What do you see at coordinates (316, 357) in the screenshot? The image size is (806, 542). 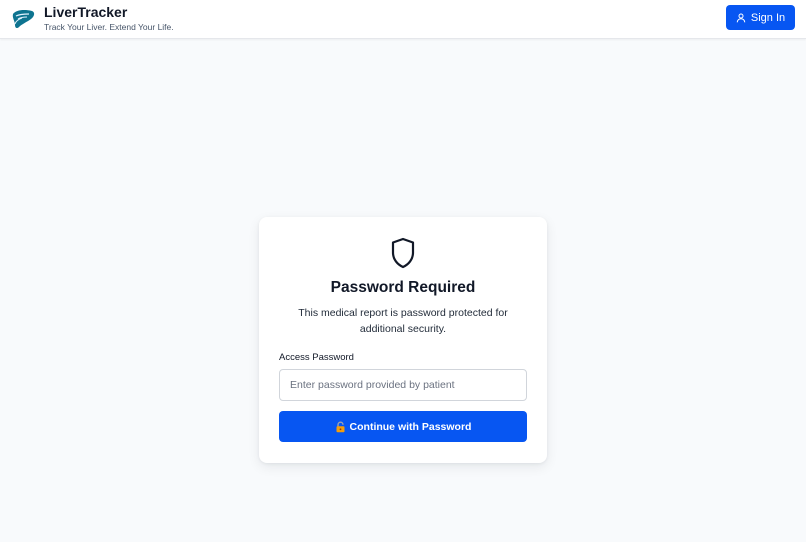 I see `password-field-label: Access Password` at bounding box center [316, 357].